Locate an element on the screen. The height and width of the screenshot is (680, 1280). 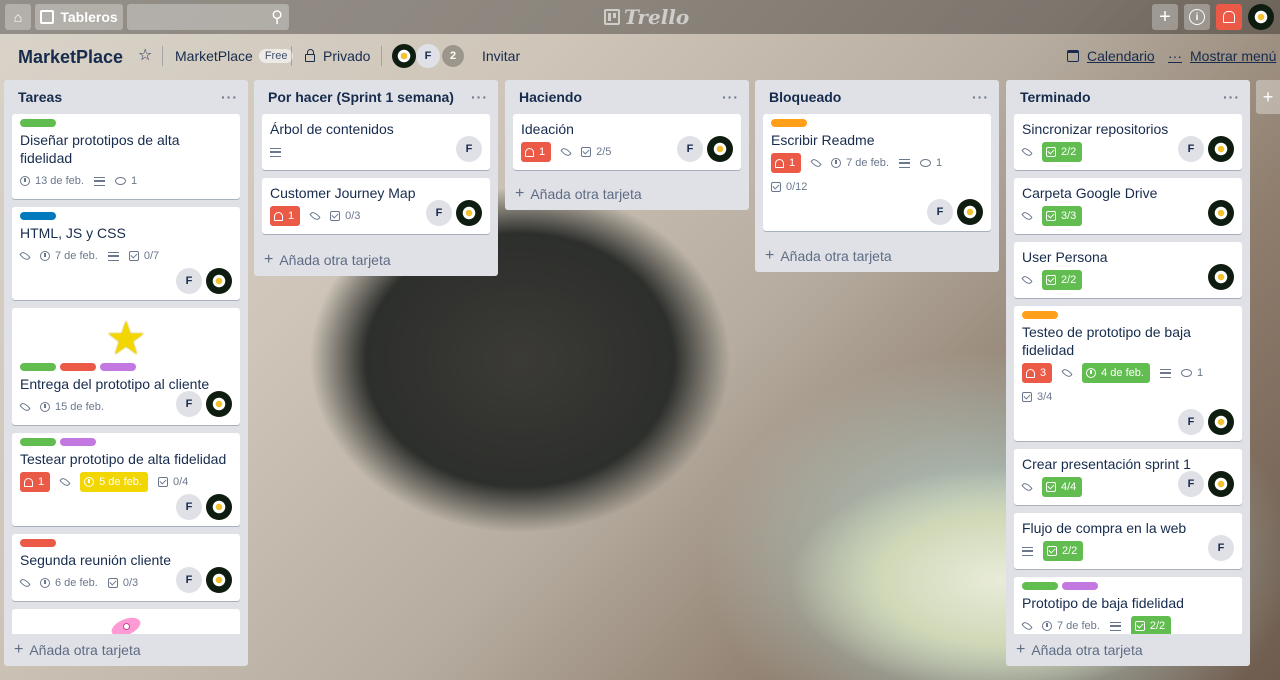
list-title: Bloqueado is located at coordinates (805, 97).